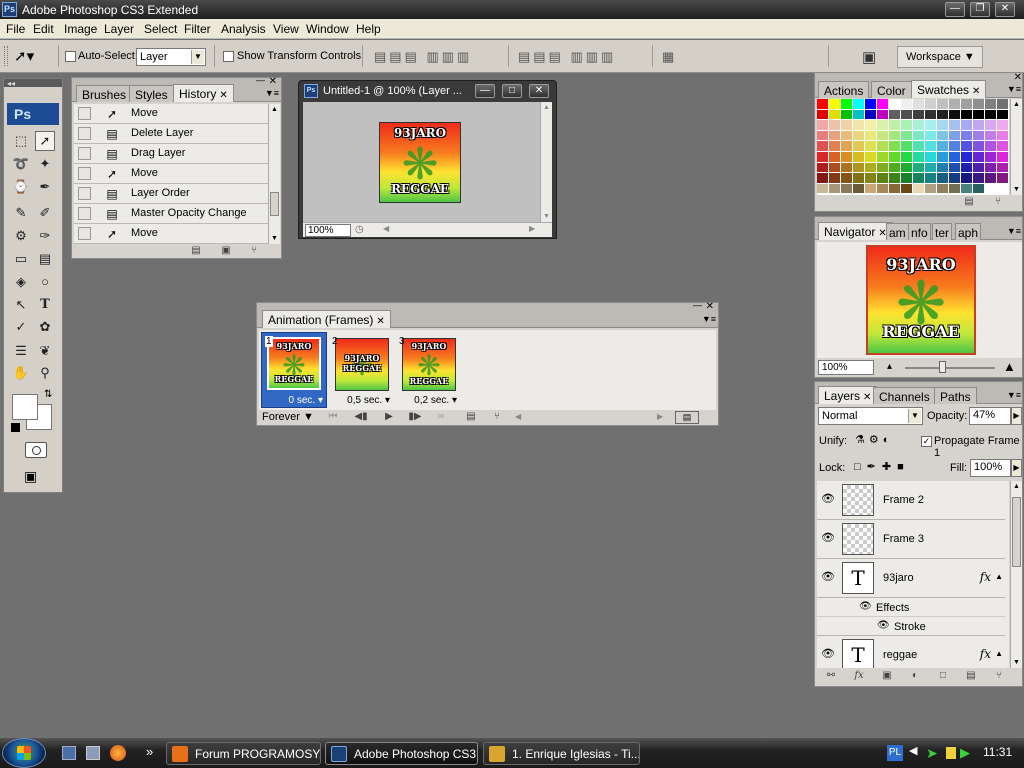 This screenshot has width=1024, height=768. What do you see at coordinates (45, 141) in the screenshot?
I see `move-tool: ➚` at bounding box center [45, 141].